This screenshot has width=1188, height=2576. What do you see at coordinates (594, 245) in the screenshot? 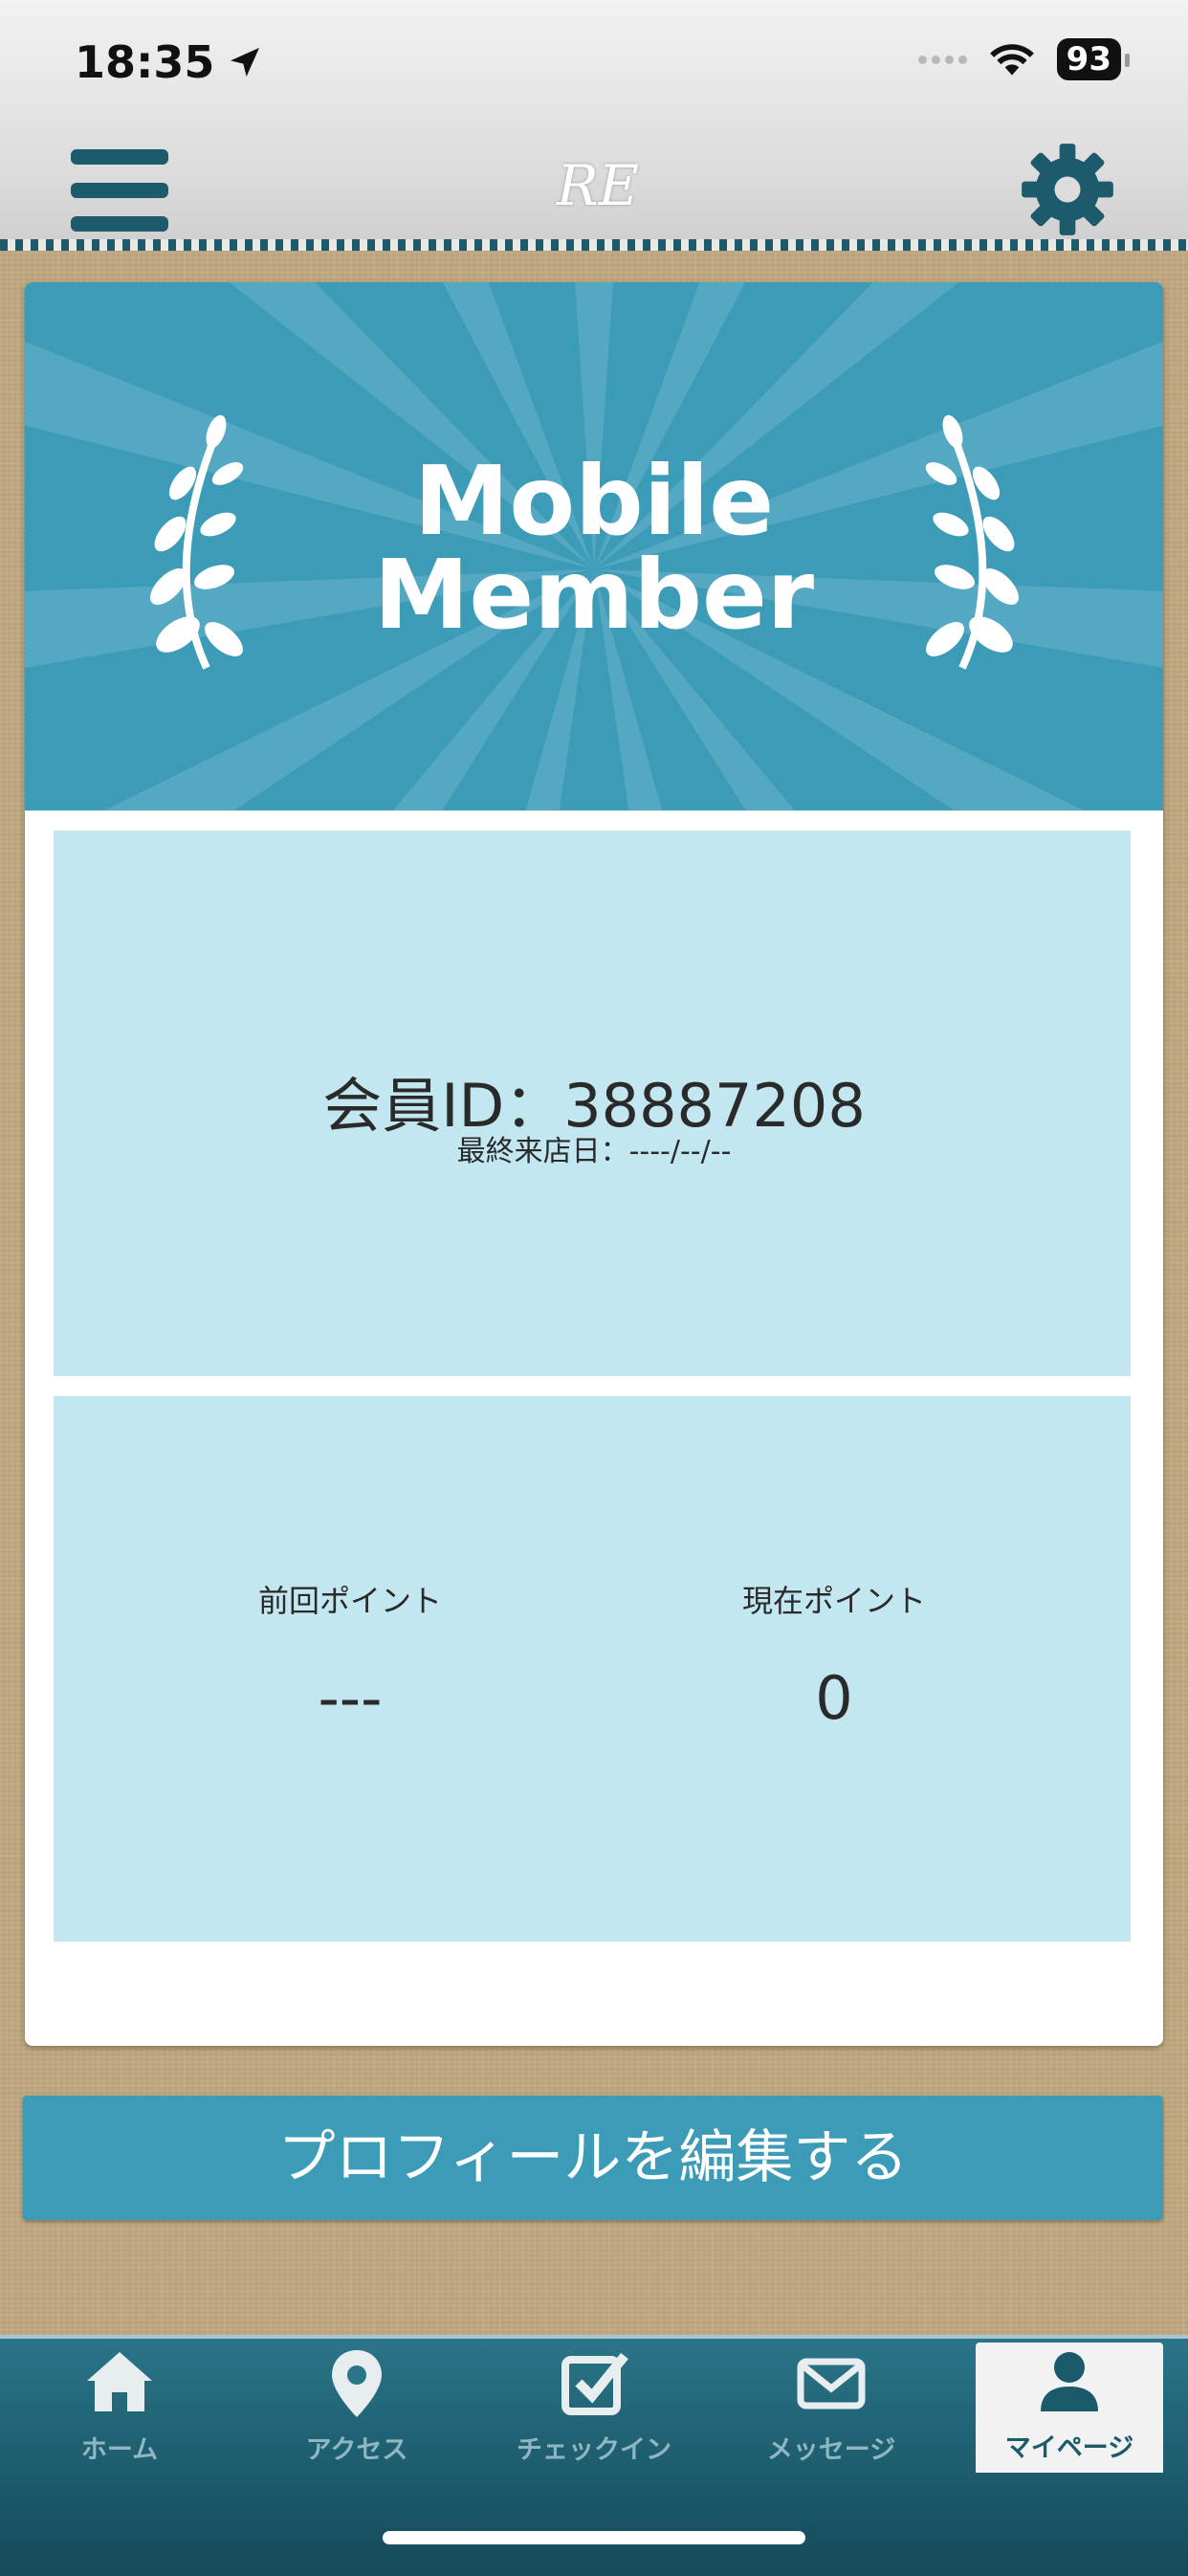
I see `header-border` at bounding box center [594, 245].